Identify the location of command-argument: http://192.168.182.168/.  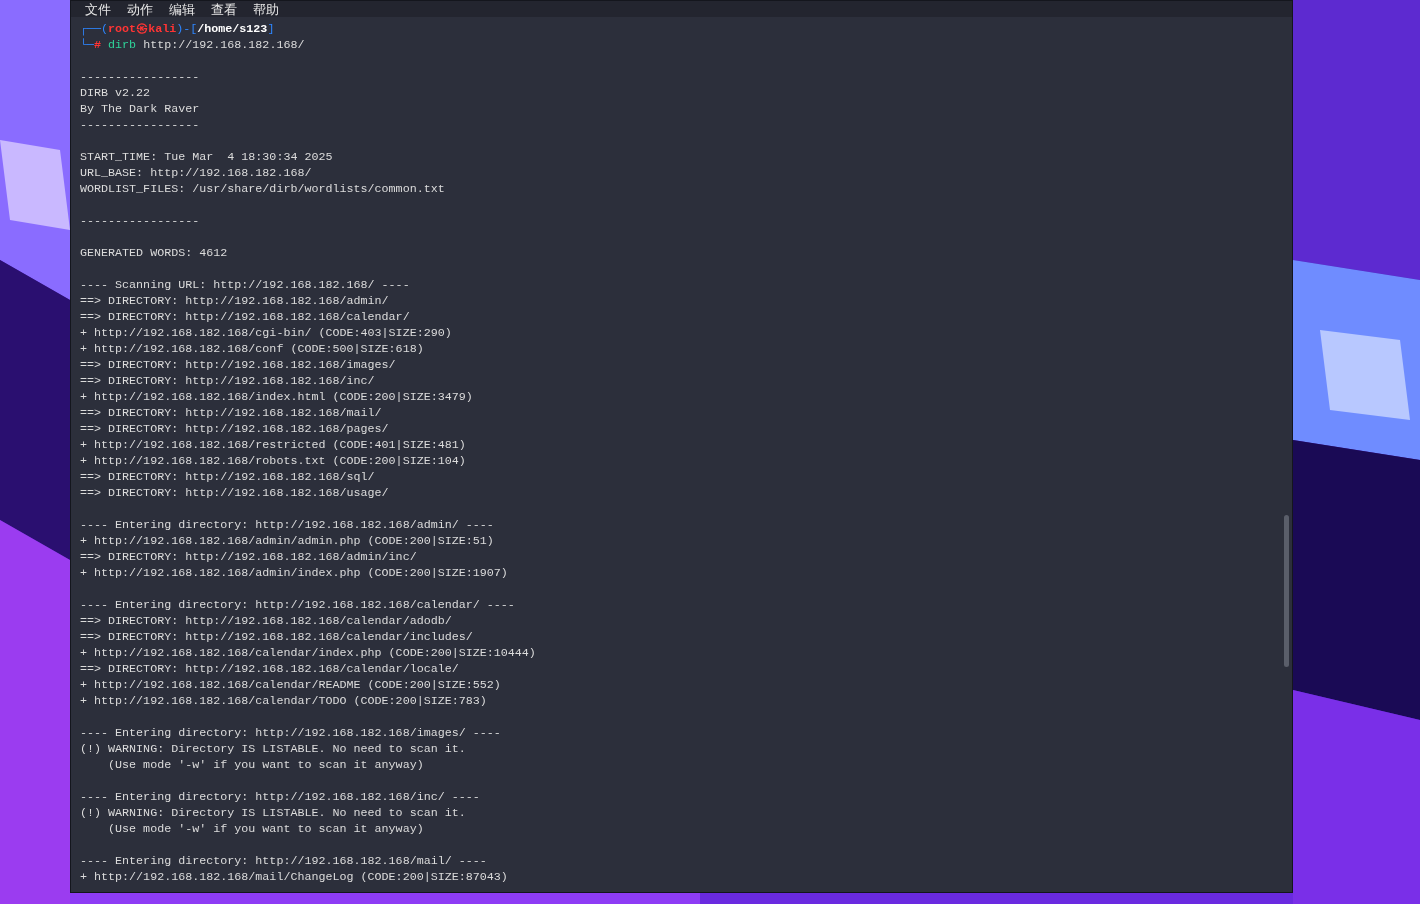
(224, 45).